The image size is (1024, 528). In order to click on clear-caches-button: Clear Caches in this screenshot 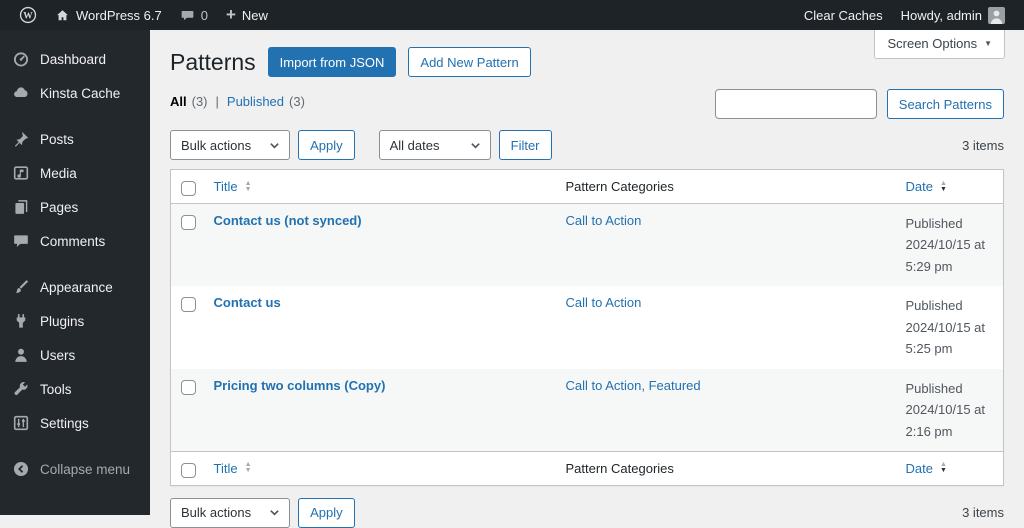, I will do `click(843, 15)`.